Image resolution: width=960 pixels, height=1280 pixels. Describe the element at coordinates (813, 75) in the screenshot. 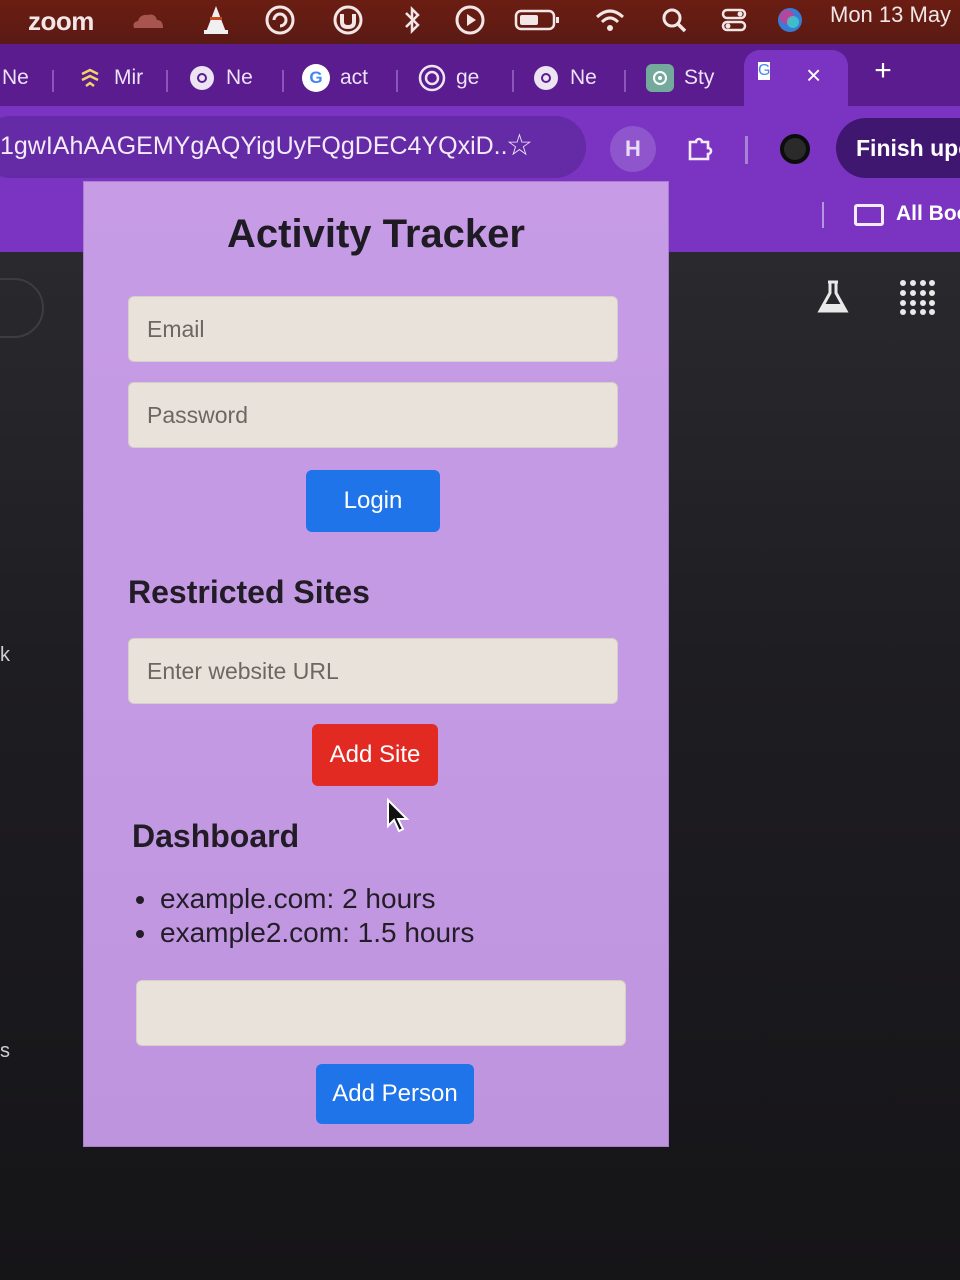

I see `close-tab-icon: ×` at that location.